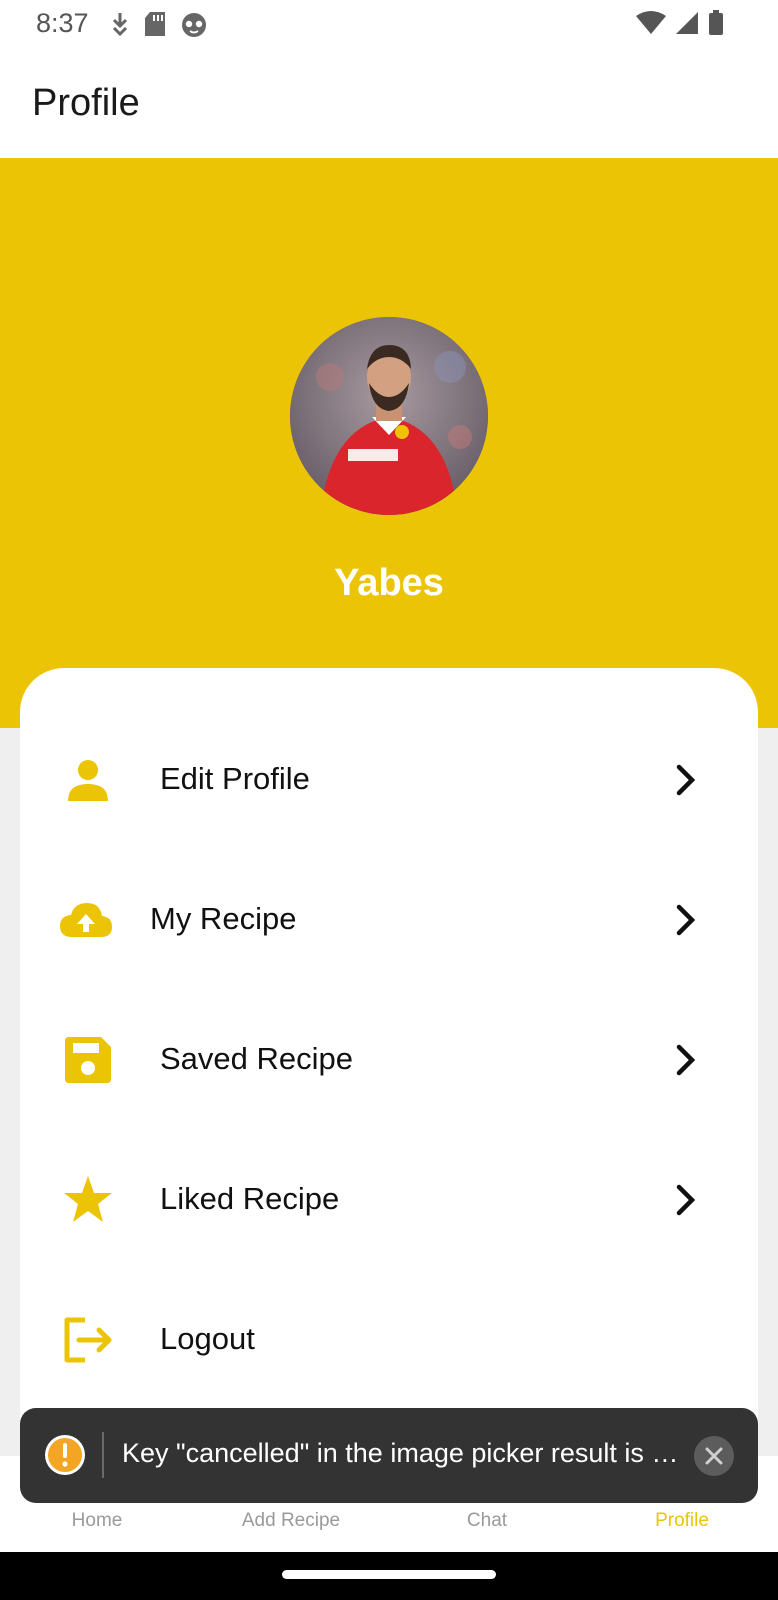 Image resolution: width=778 pixels, height=1600 pixels. I want to click on tab-label: Add Recipe, so click(291, 1520).